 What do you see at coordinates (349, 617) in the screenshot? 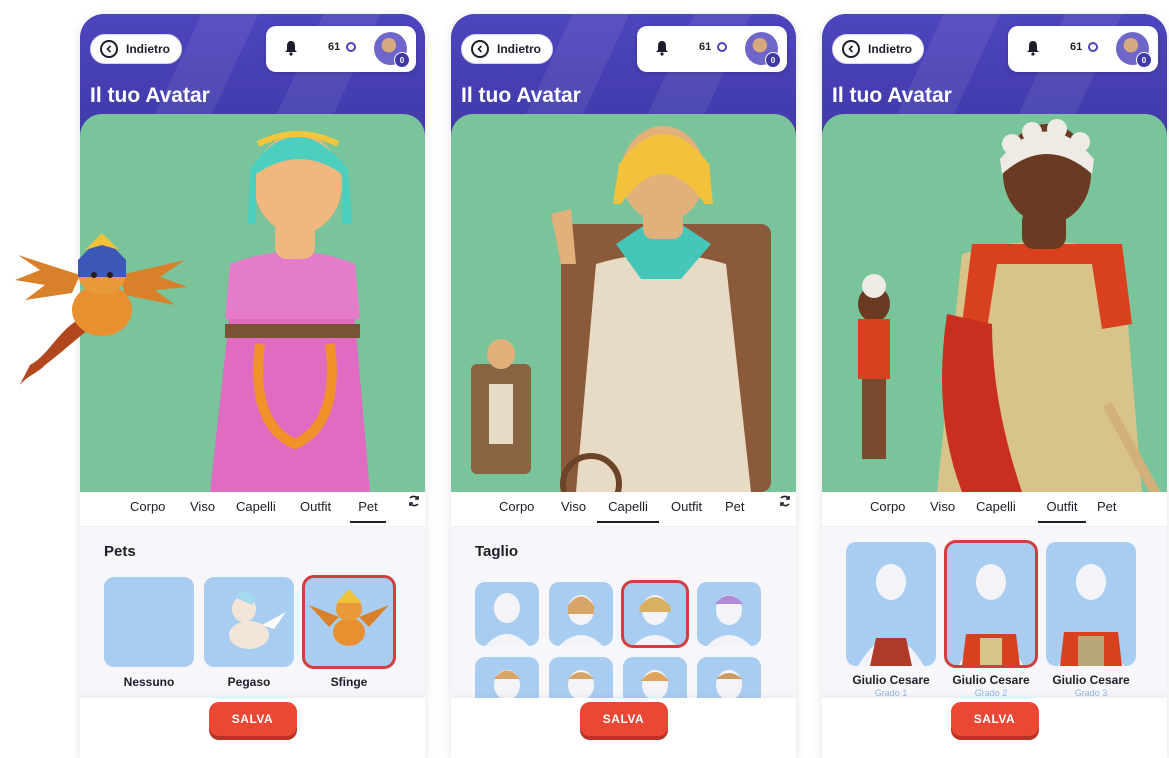
I see `sphinx-icon` at bounding box center [349, 617].